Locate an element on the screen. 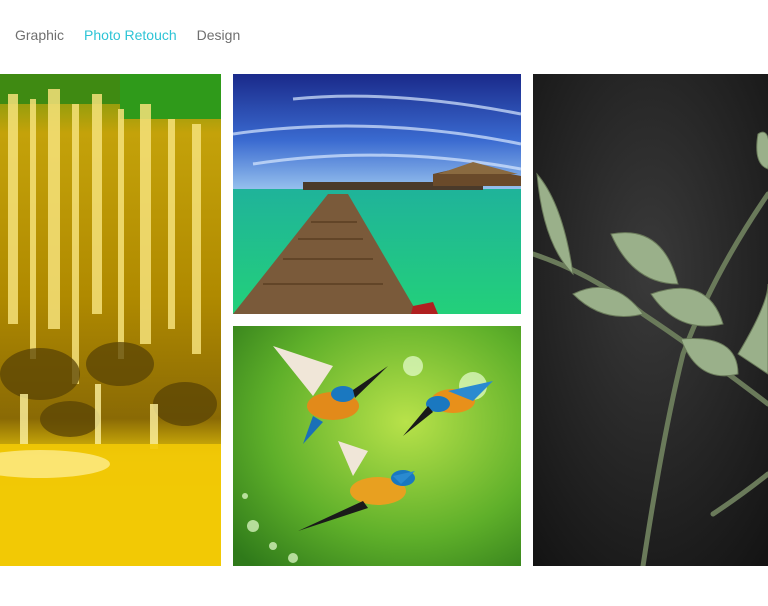  portfolio-filter-tabs: Graphic Photo Retouch Design is located at coordinates (127, 35).